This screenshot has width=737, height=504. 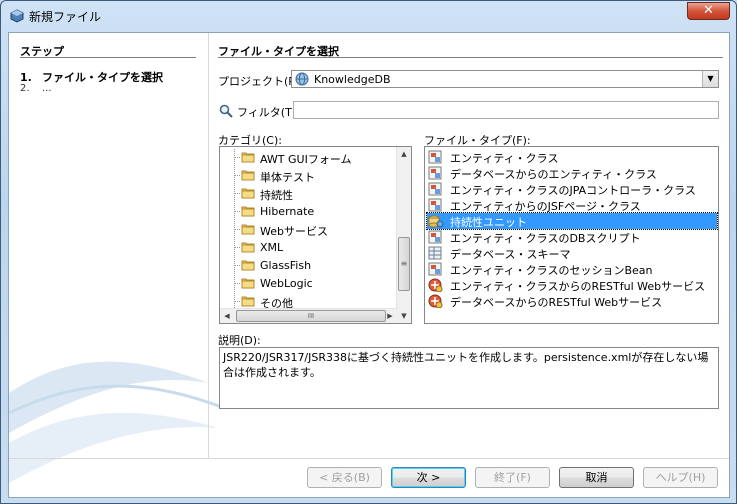 What do you see at coordinates (311, 316) in the screenshot?
I see `scroll-thumb: III` at bounding box center [311, 316].